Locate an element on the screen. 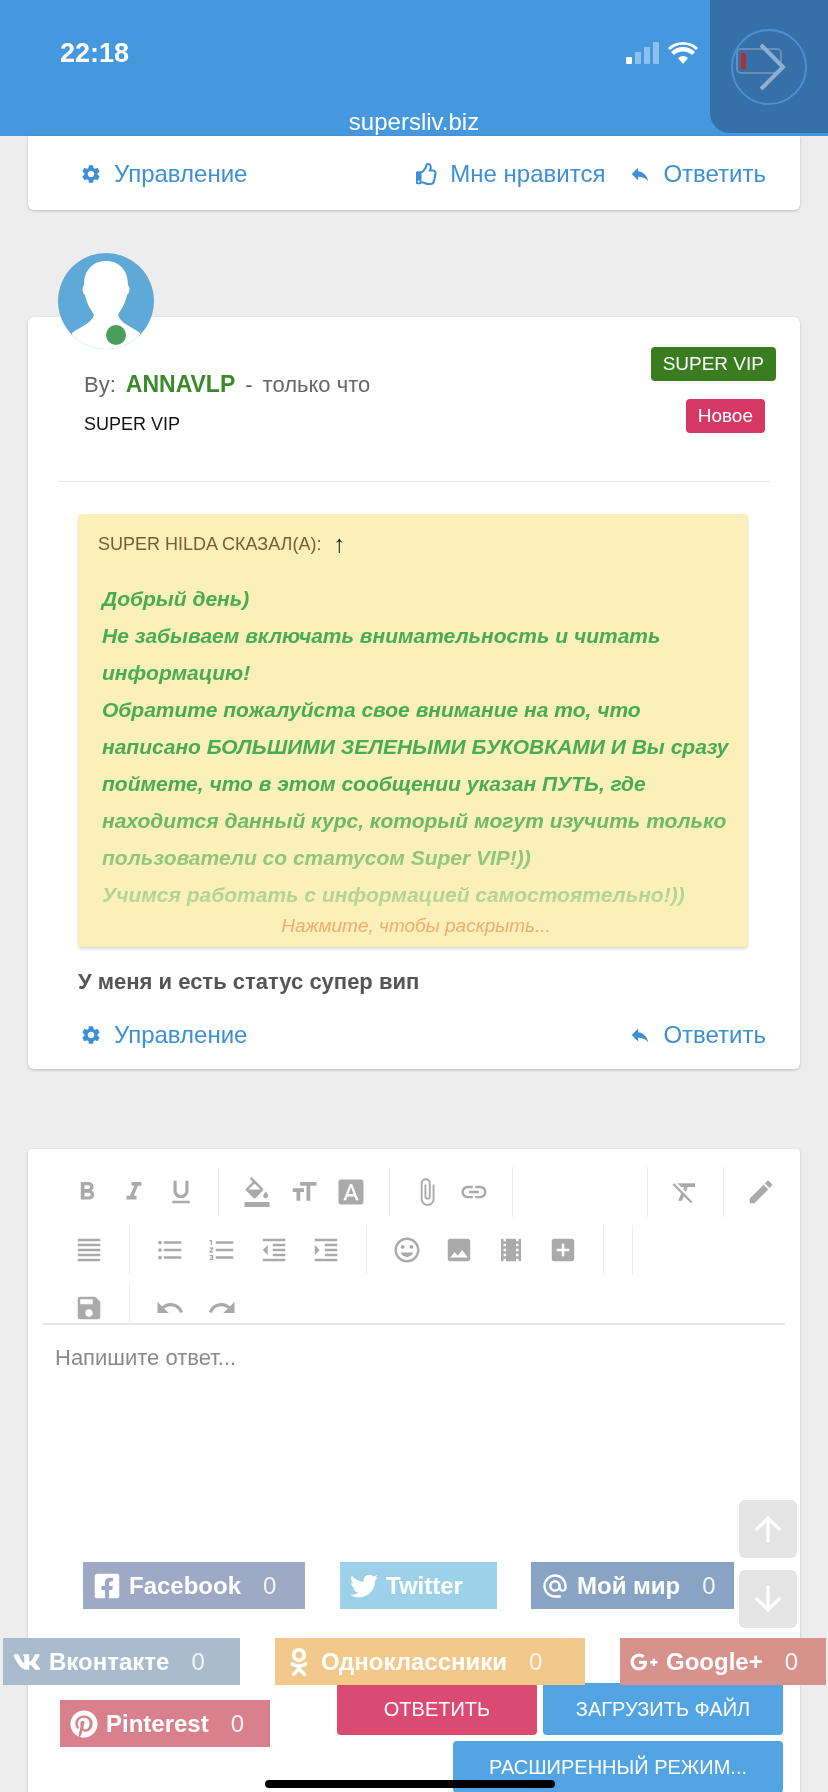  quote-text: Учимся работать с информацией самостоятельно!)) is located at coordinates (394, 895).